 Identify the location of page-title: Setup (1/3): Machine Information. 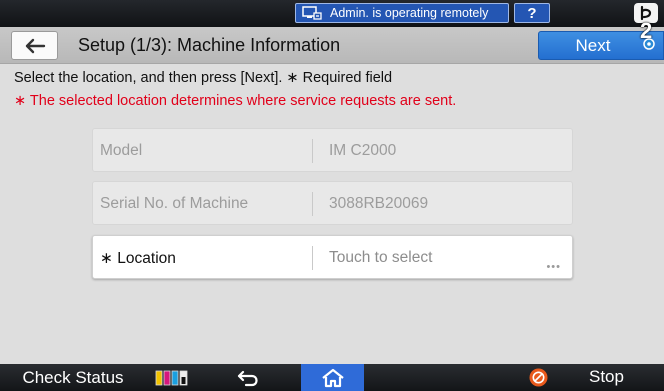
(209, 45).